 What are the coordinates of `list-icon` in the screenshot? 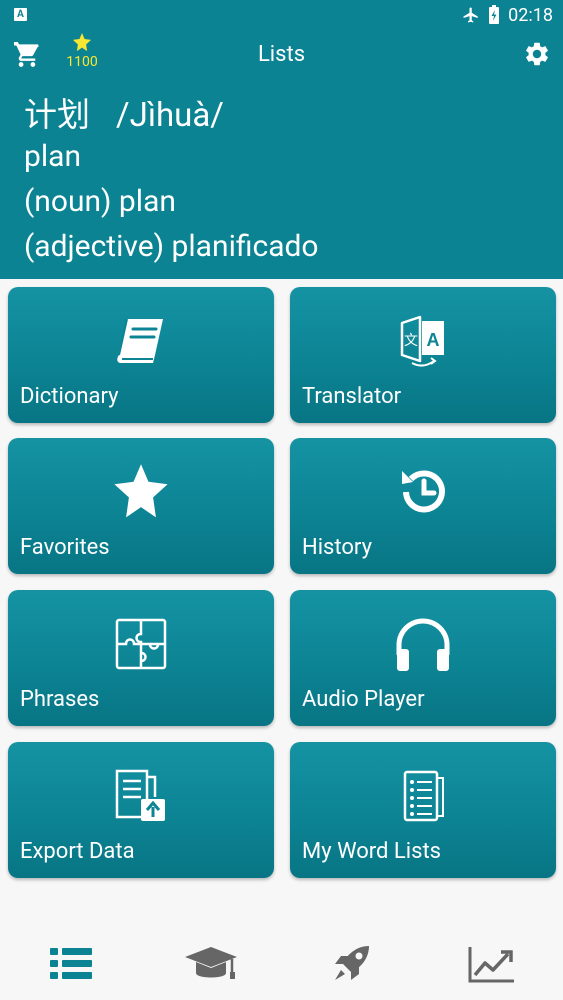 It's located at (71, 963).